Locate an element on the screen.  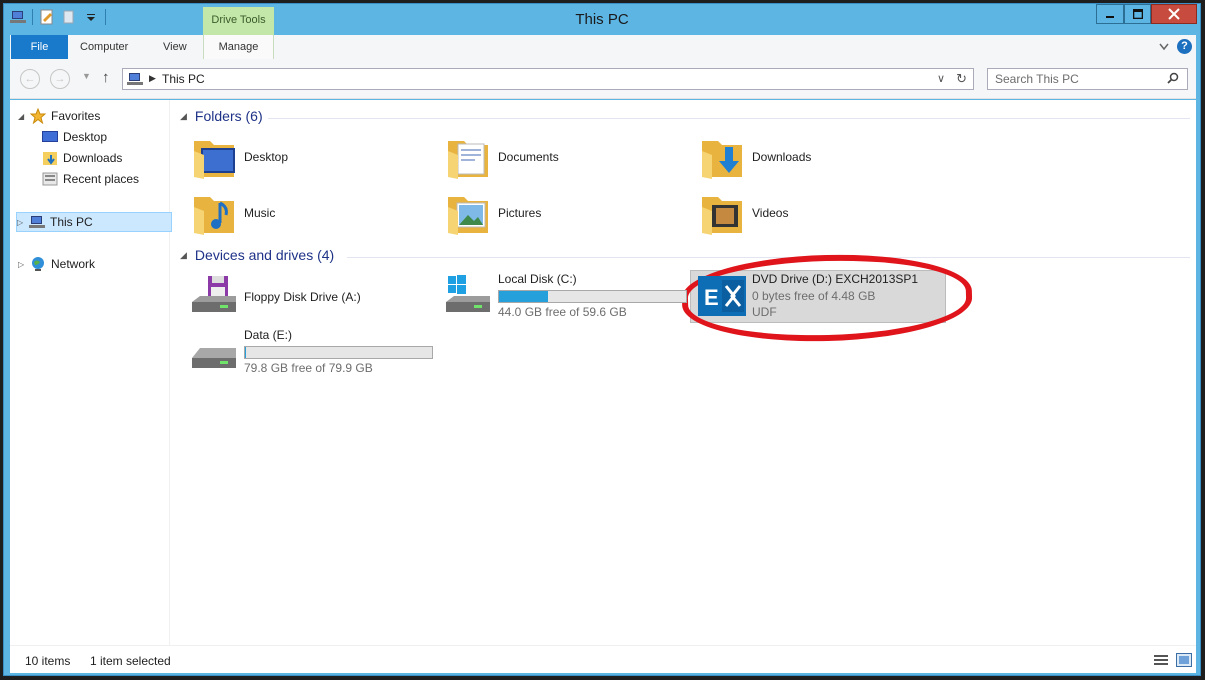
desktop-folder-icon is located at coordinates (214, 157).